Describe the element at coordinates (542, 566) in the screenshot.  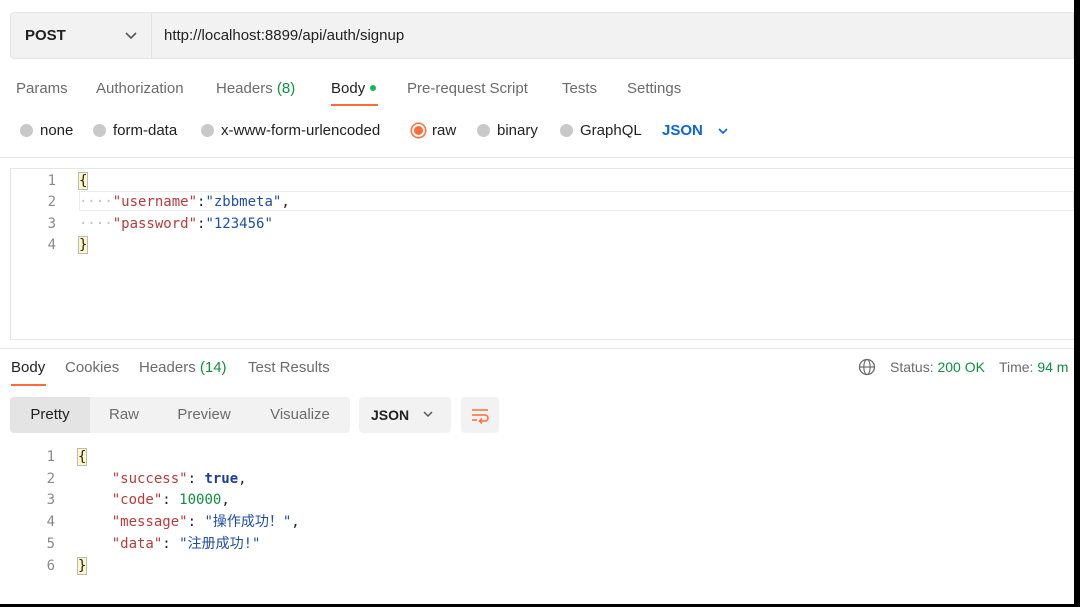
I see `code-line: 6 }` at that location.